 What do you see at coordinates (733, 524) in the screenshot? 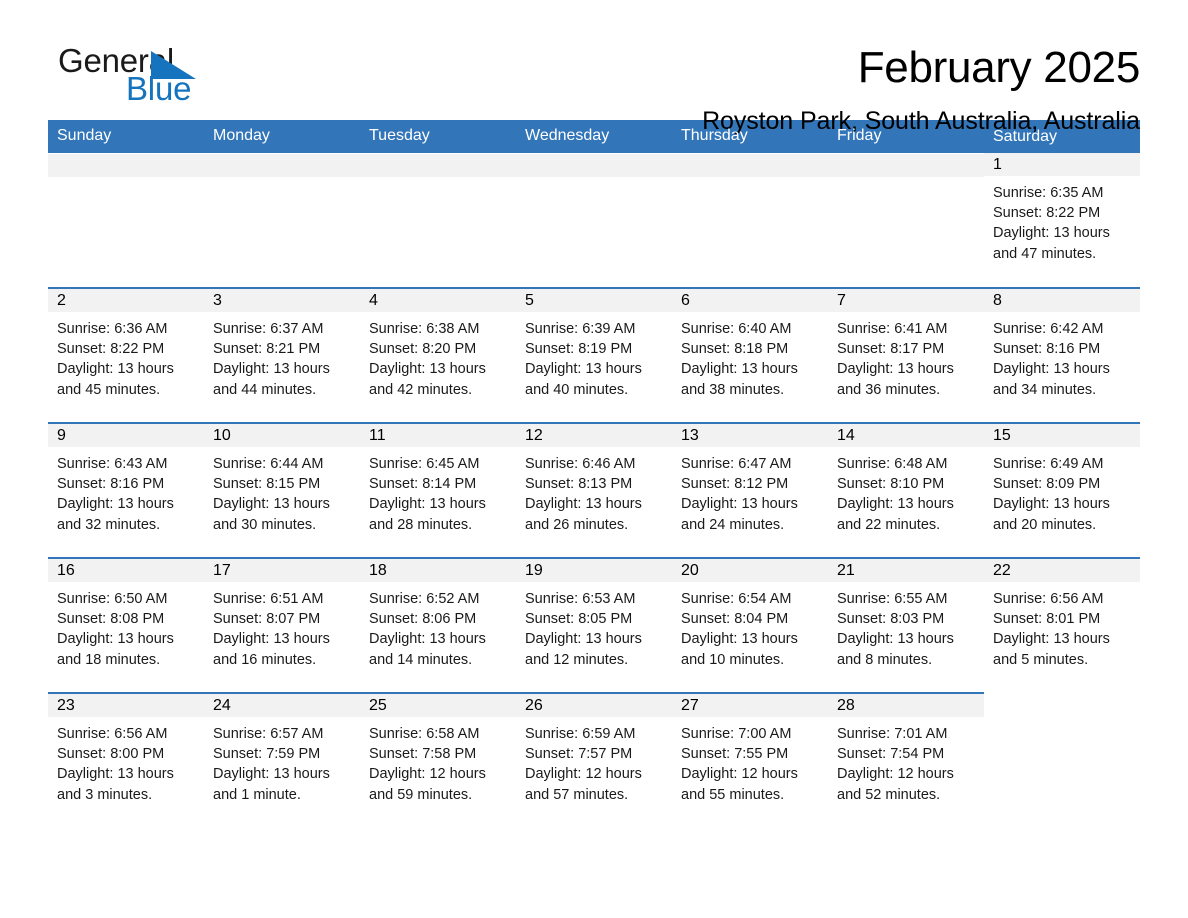
I see `daylight-duration-line2: and 24 minutes.` at bounding box center [733, 524].